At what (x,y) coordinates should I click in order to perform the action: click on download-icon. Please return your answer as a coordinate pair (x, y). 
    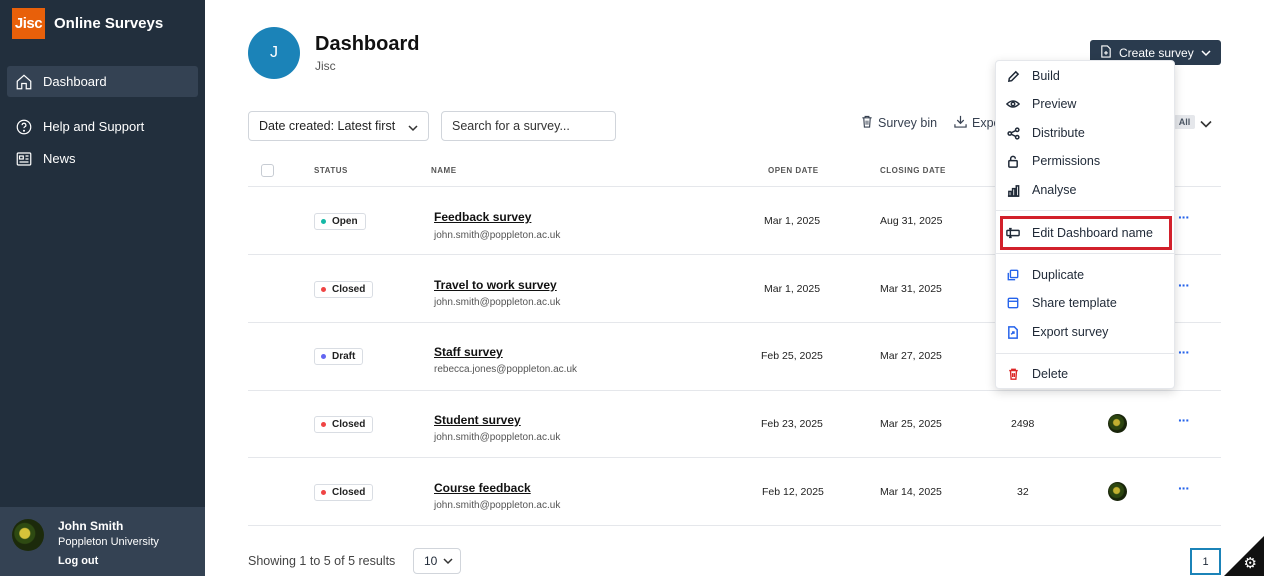
    Looking at the image, I should click on (963, 123).